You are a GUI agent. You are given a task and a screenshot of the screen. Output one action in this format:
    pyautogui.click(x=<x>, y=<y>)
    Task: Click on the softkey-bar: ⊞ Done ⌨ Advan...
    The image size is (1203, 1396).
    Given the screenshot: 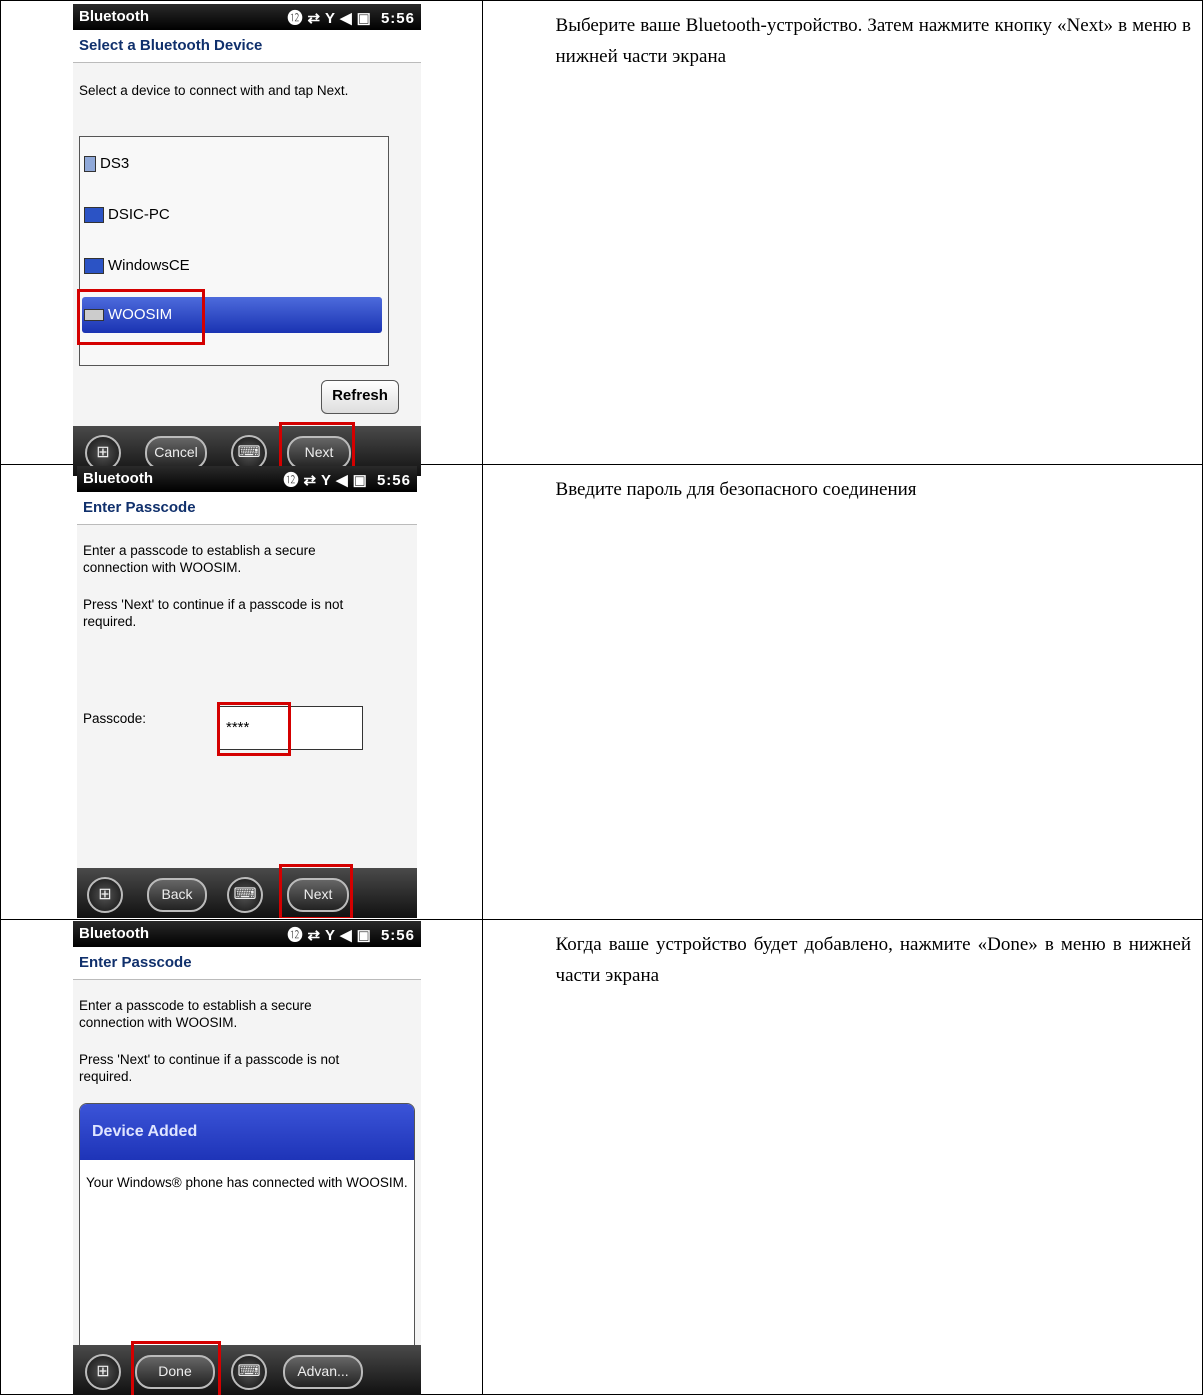 What is the action you would take?
    pyautogui.click(x=247, y=1368)
    